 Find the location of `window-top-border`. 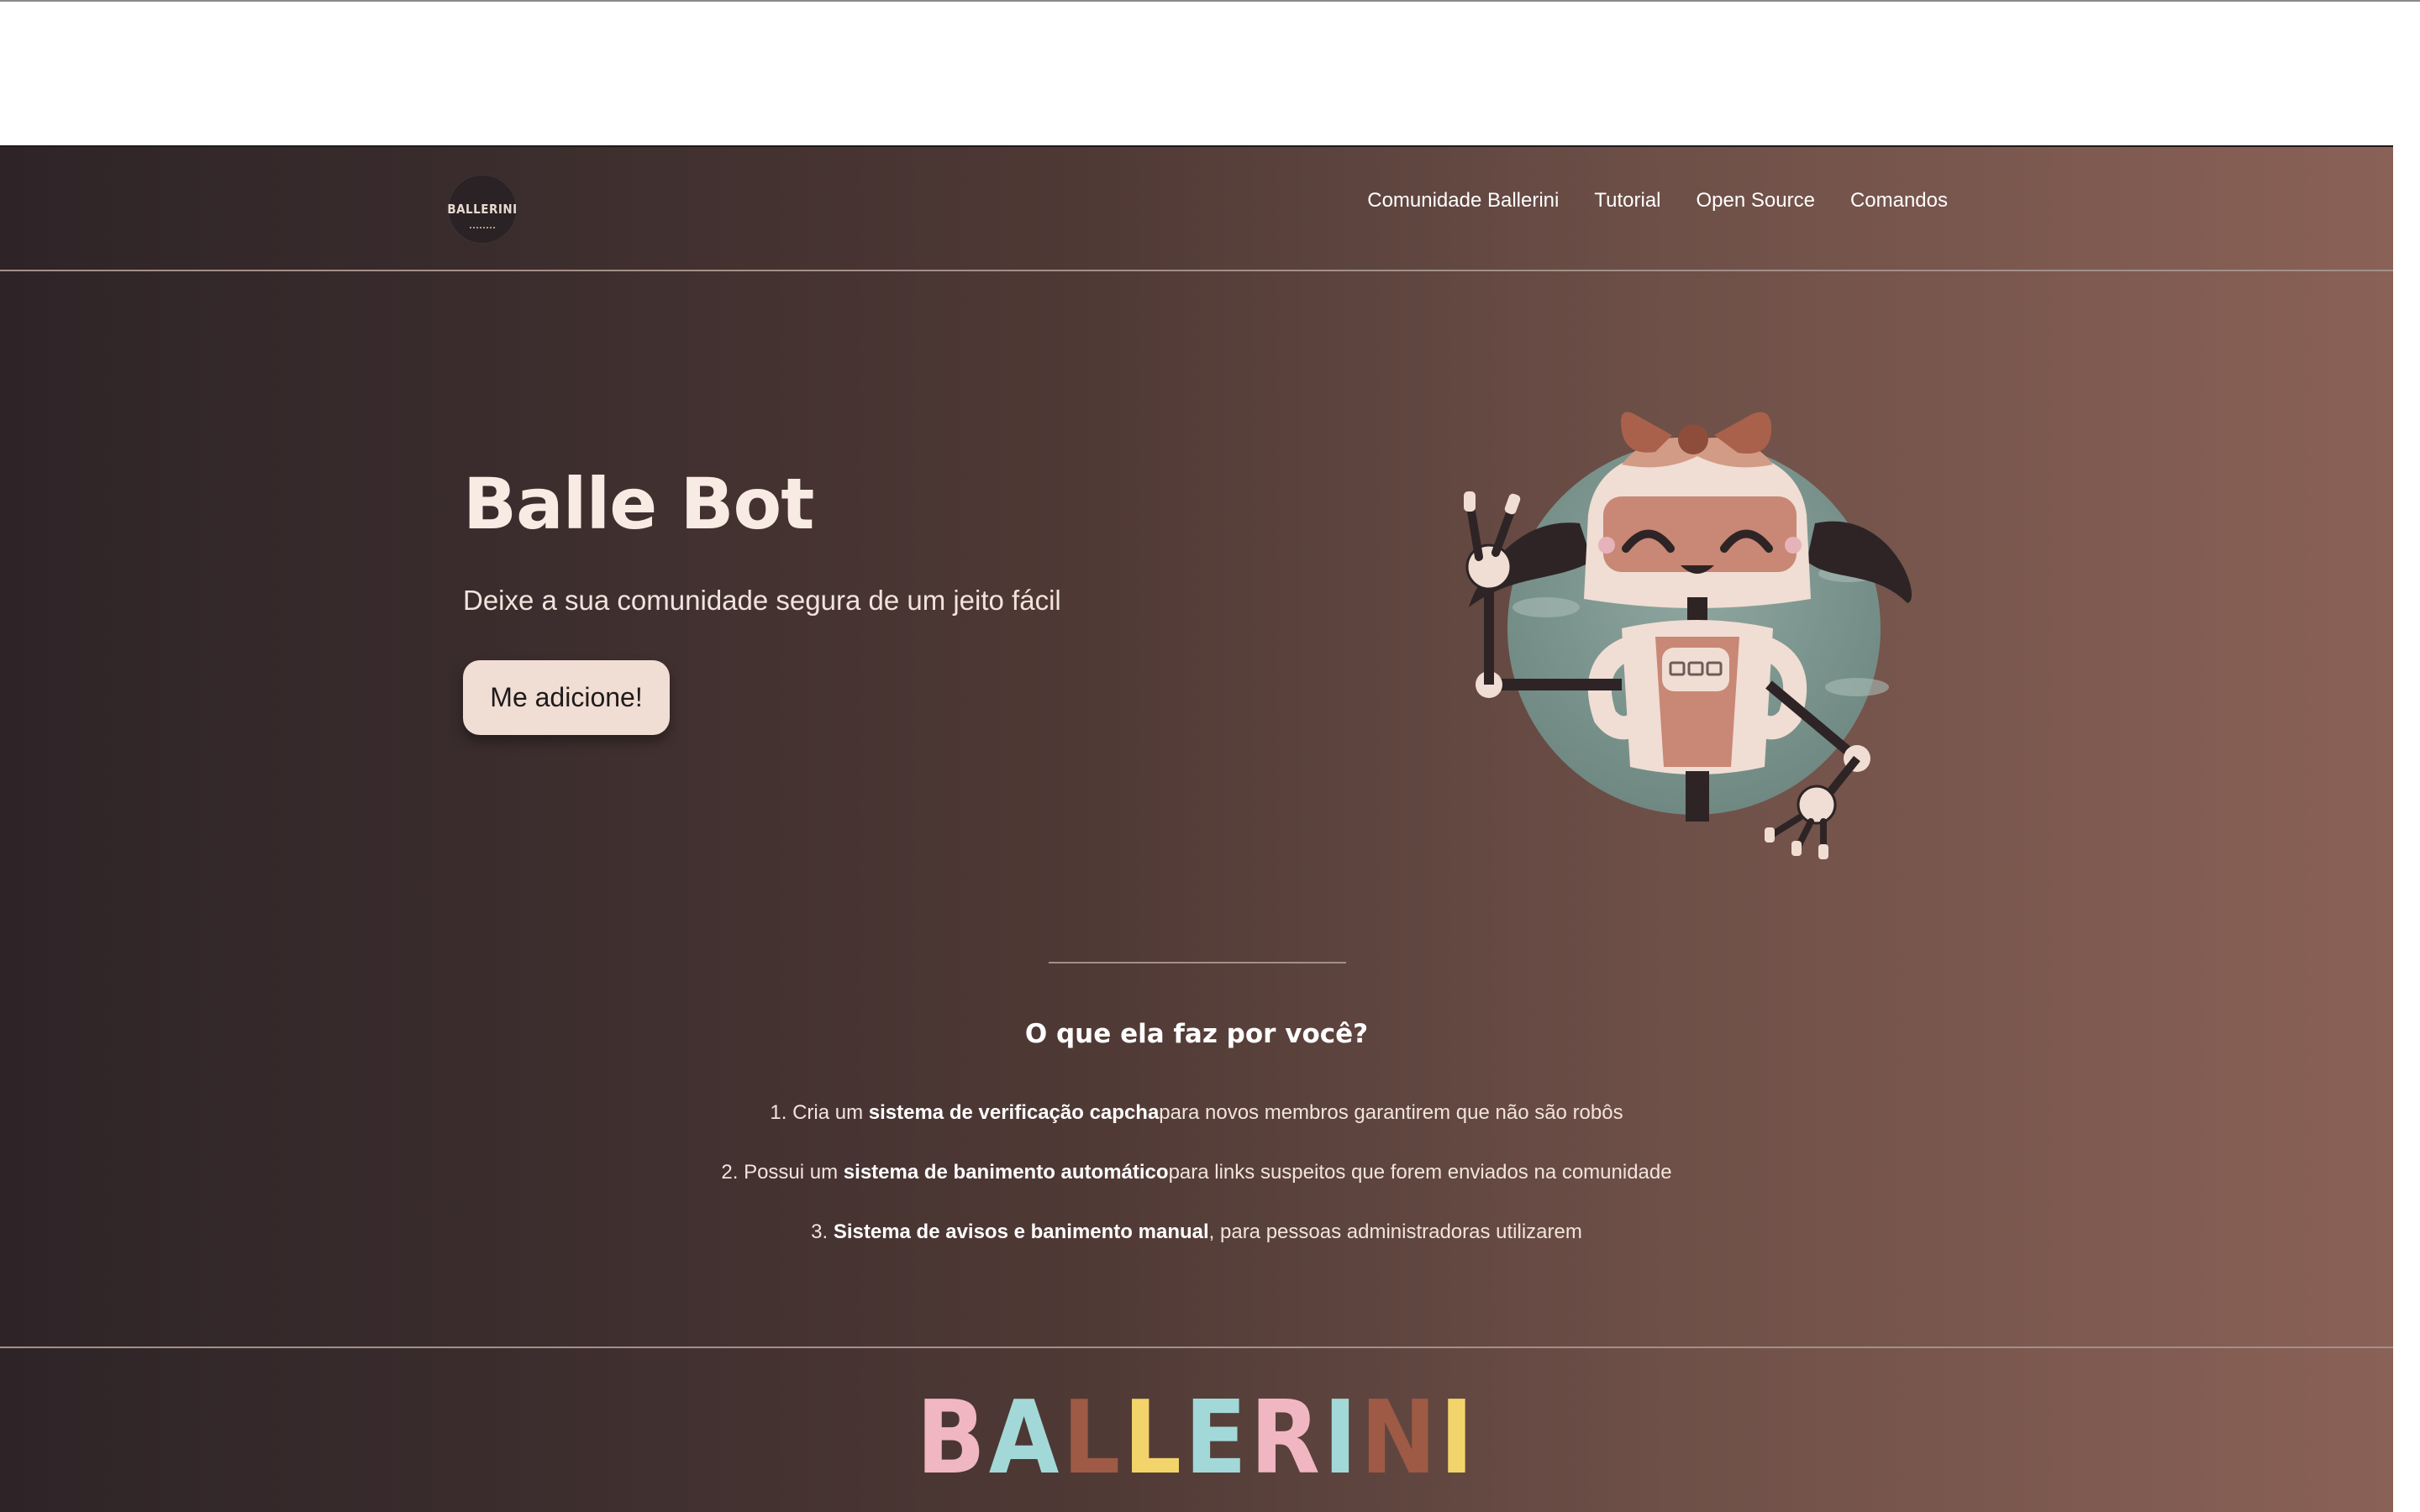

window-top-border is located at coordinates (1210, 1).